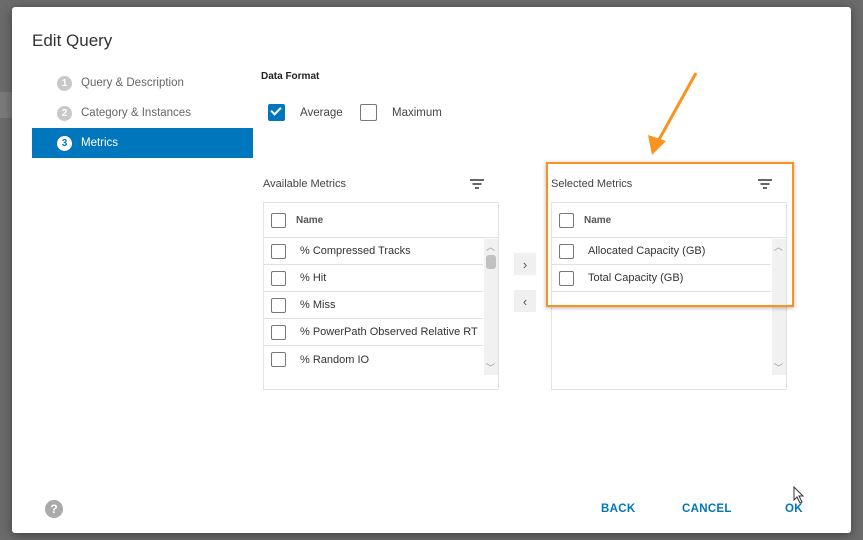  What do you see at coordinates (64, 143) in the screenshot?
I see `step-number: 3` at bounding box center [64, 143].